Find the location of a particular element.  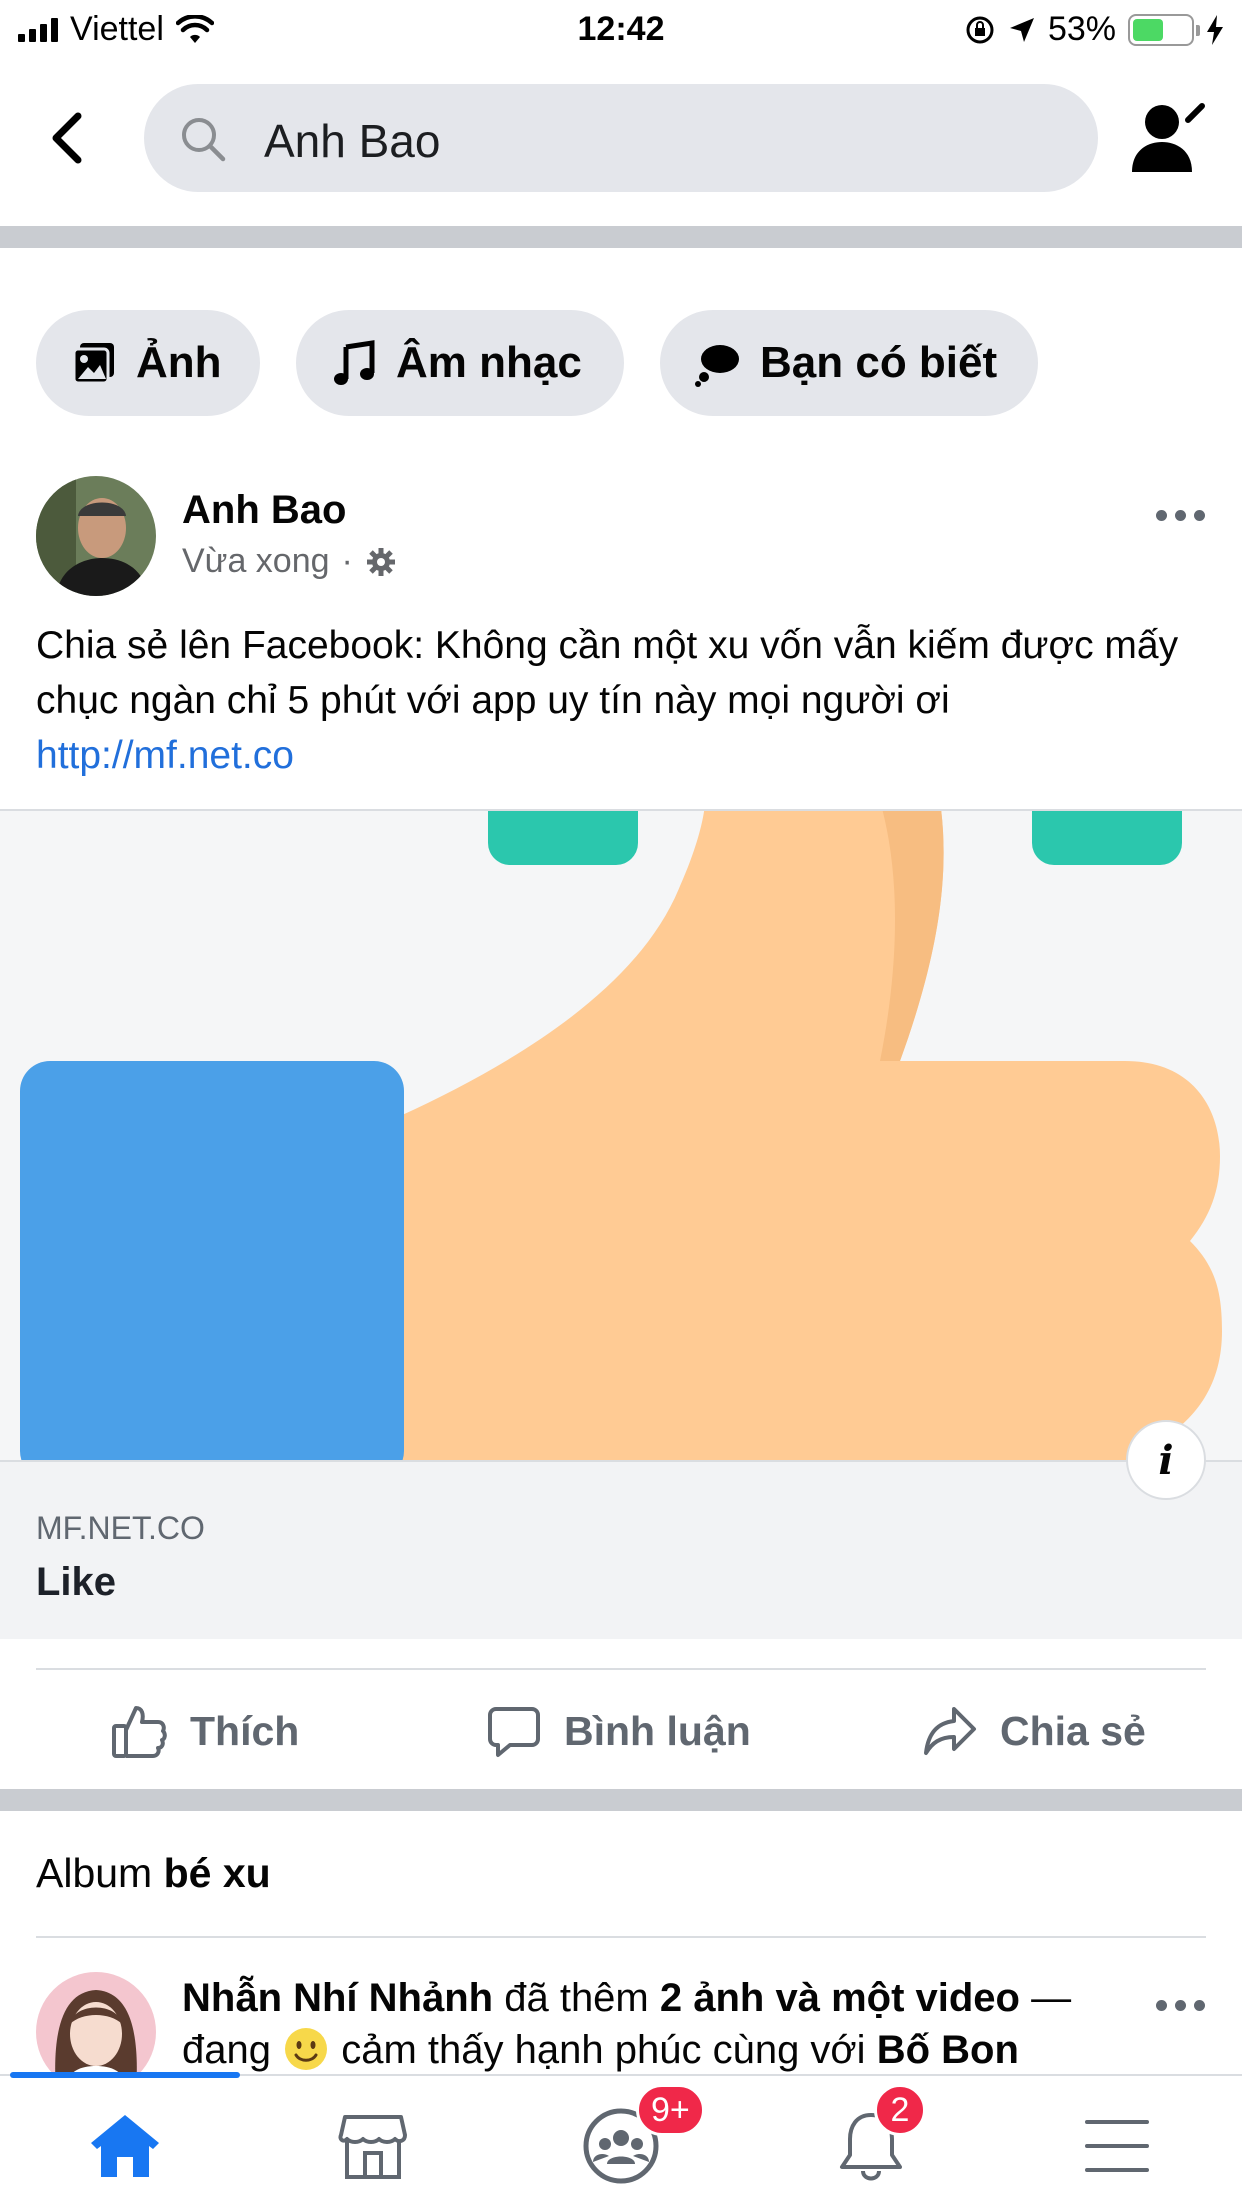

filter-chip-label: Ảnh is located at coordinates (179, 362).